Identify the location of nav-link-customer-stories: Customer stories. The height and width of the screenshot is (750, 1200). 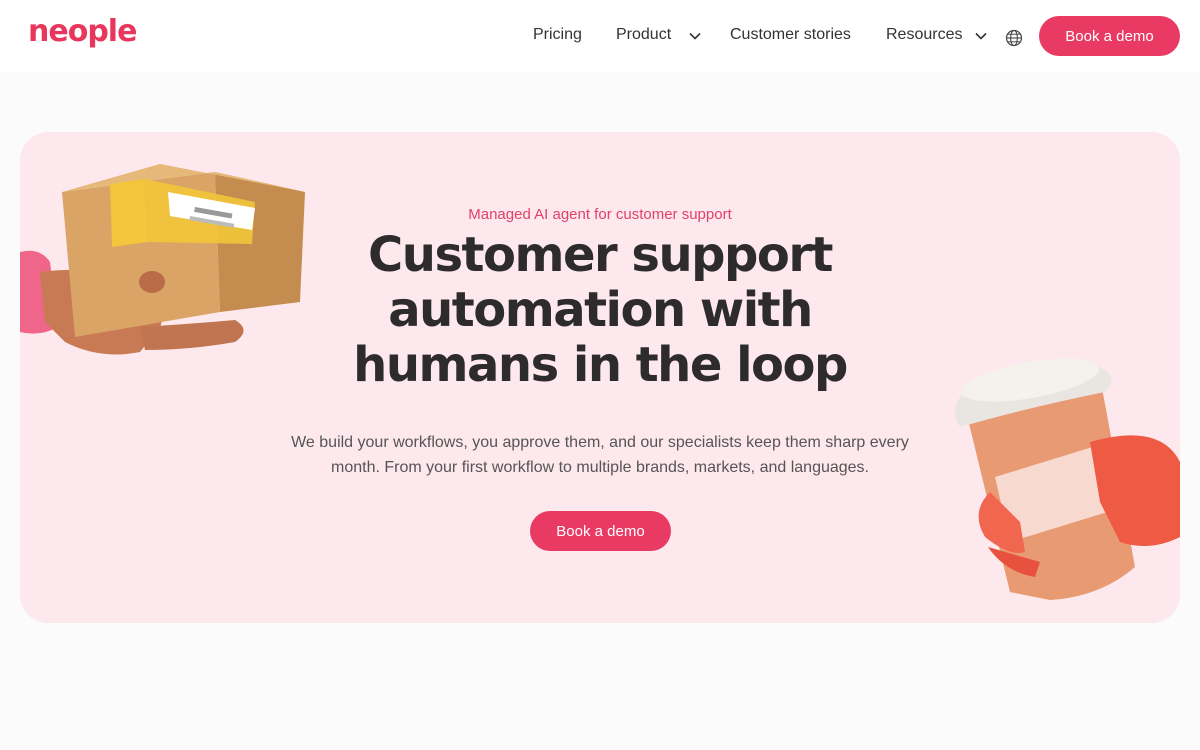
(790, 35).